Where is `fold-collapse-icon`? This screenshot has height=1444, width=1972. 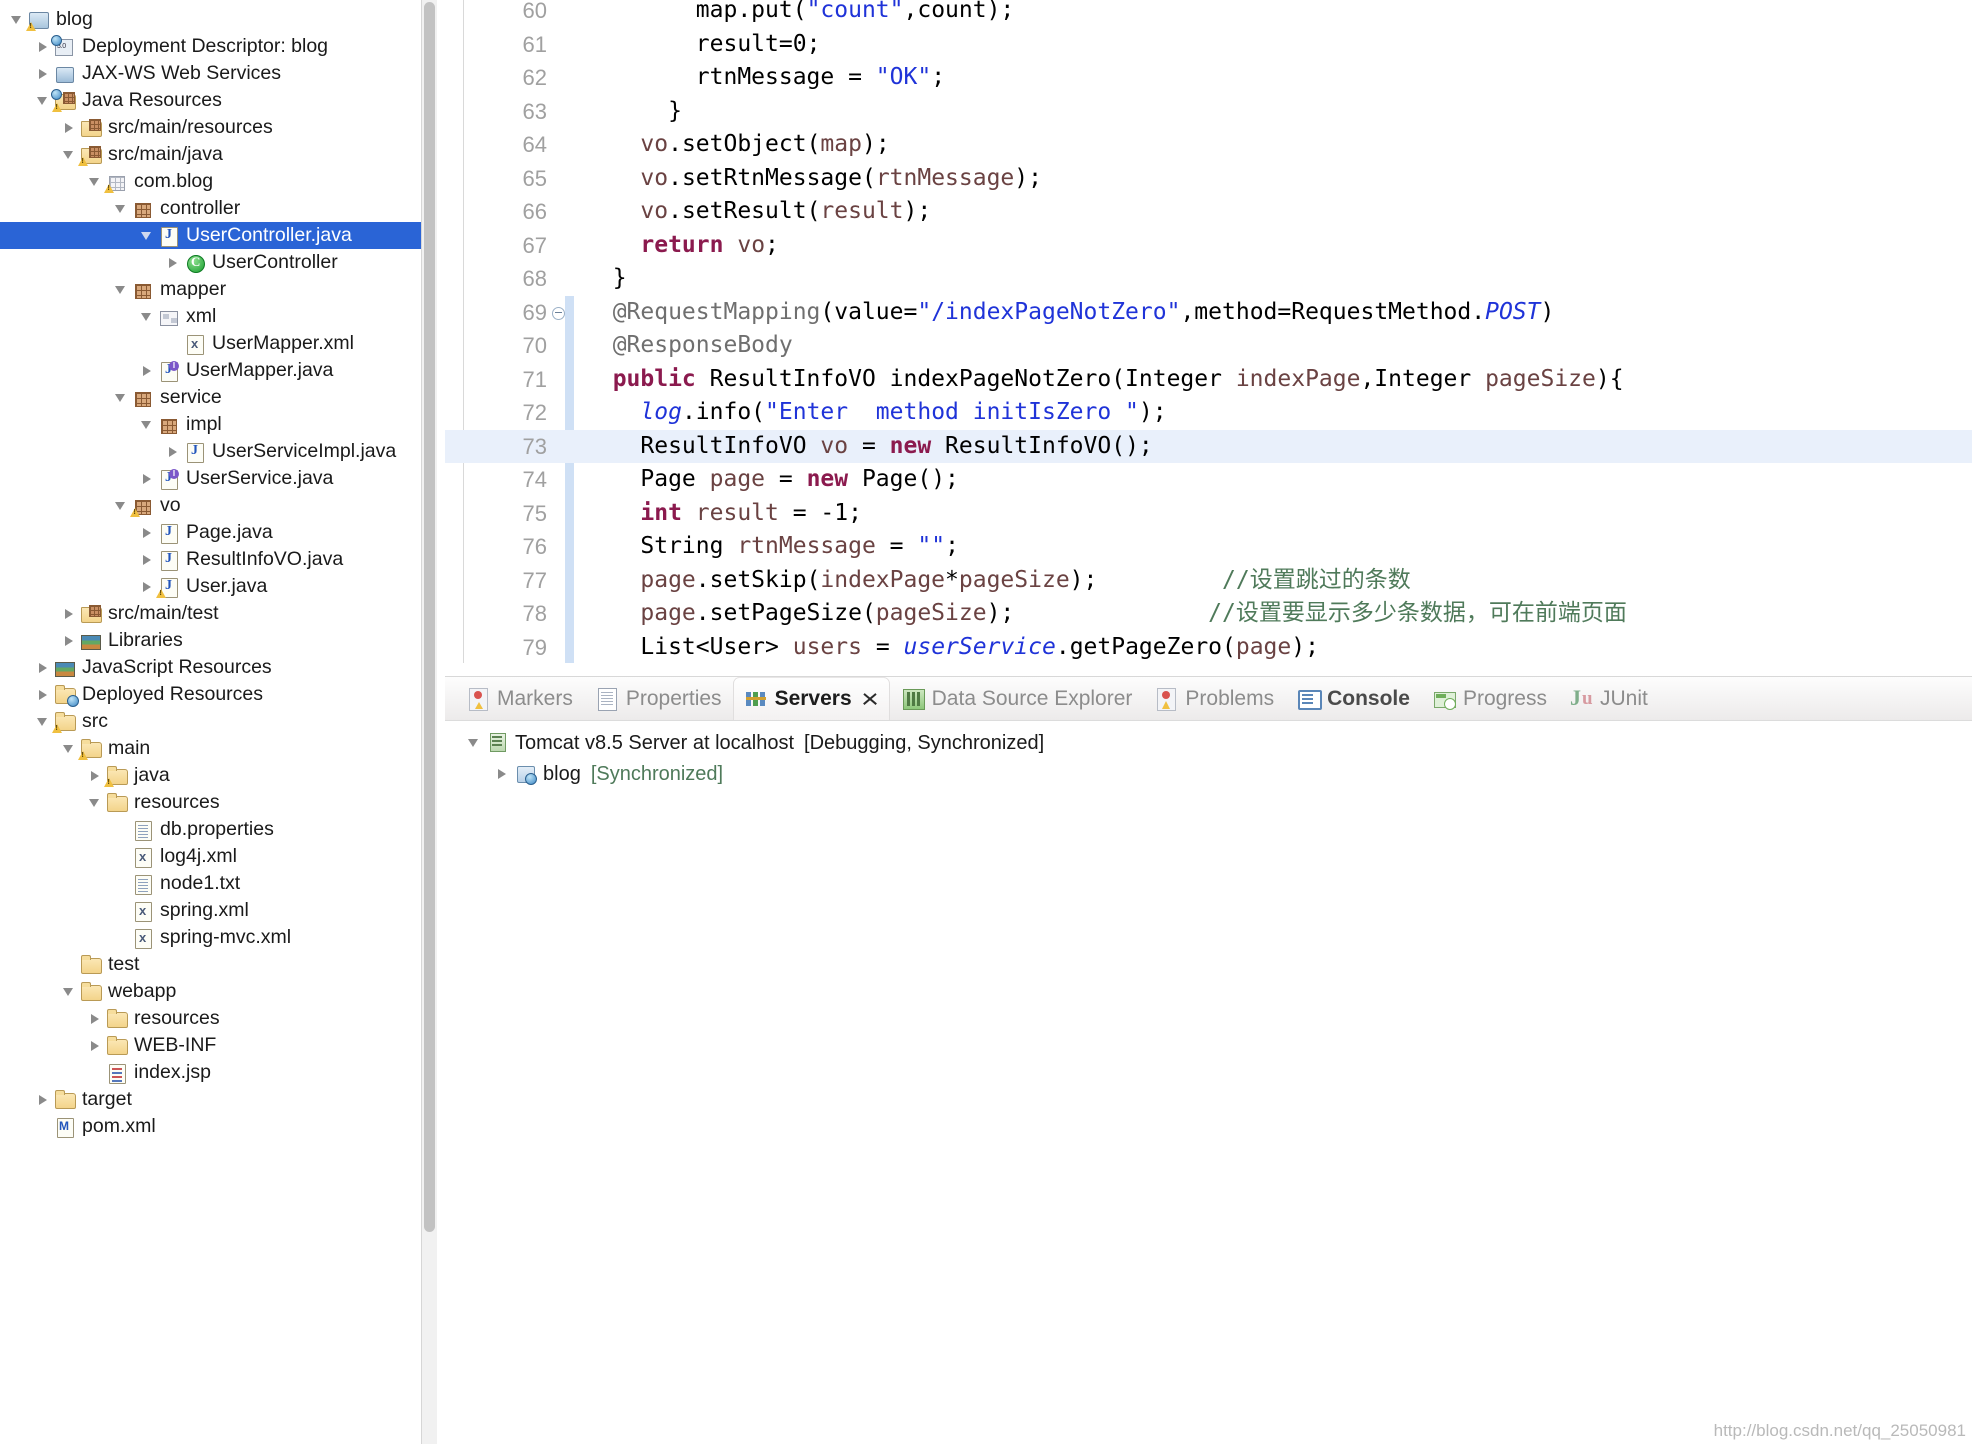 fold-collapse-icon is located at coordinates (558, 313).